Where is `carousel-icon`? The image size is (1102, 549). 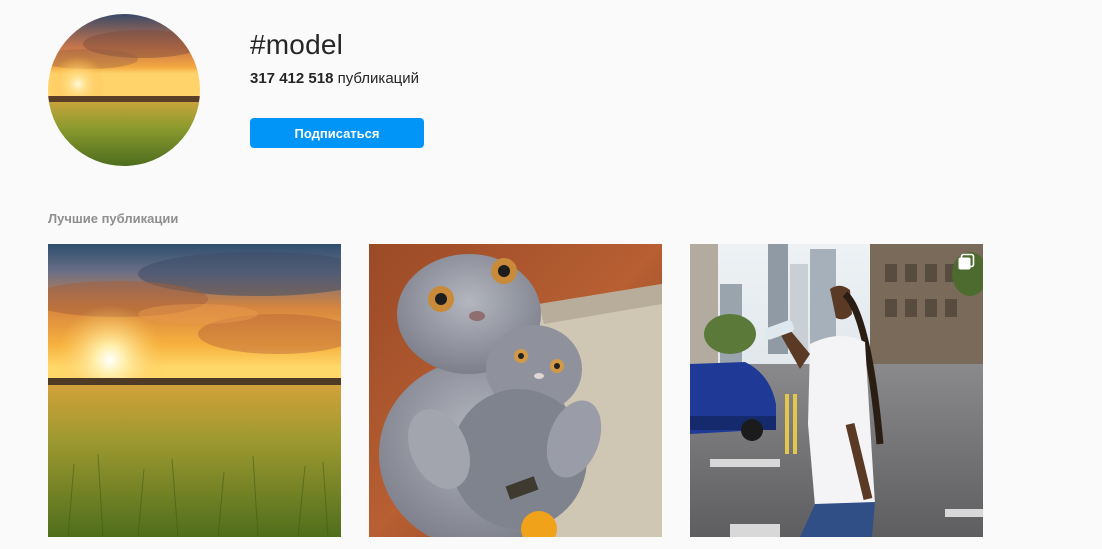 carousel-icon is located at coordinates (966, 262).